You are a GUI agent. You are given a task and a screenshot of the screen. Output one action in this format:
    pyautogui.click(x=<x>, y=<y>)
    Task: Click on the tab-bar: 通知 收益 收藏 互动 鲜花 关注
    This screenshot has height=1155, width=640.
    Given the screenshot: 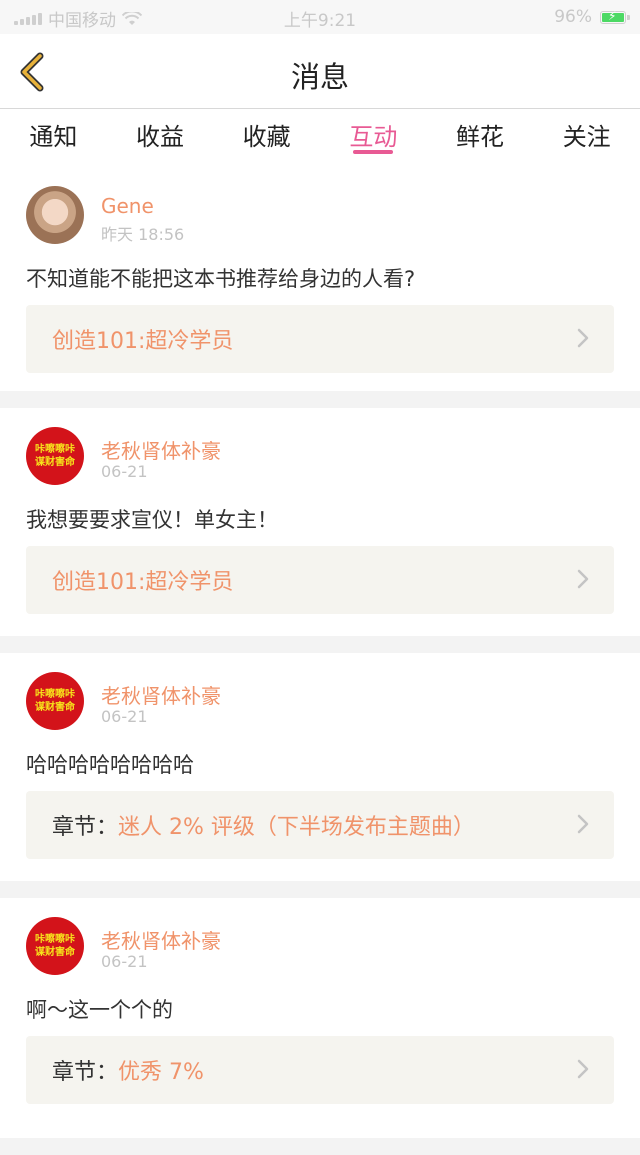 What is the action you would take?
    pyautogui.click(x=320, y=138)
    